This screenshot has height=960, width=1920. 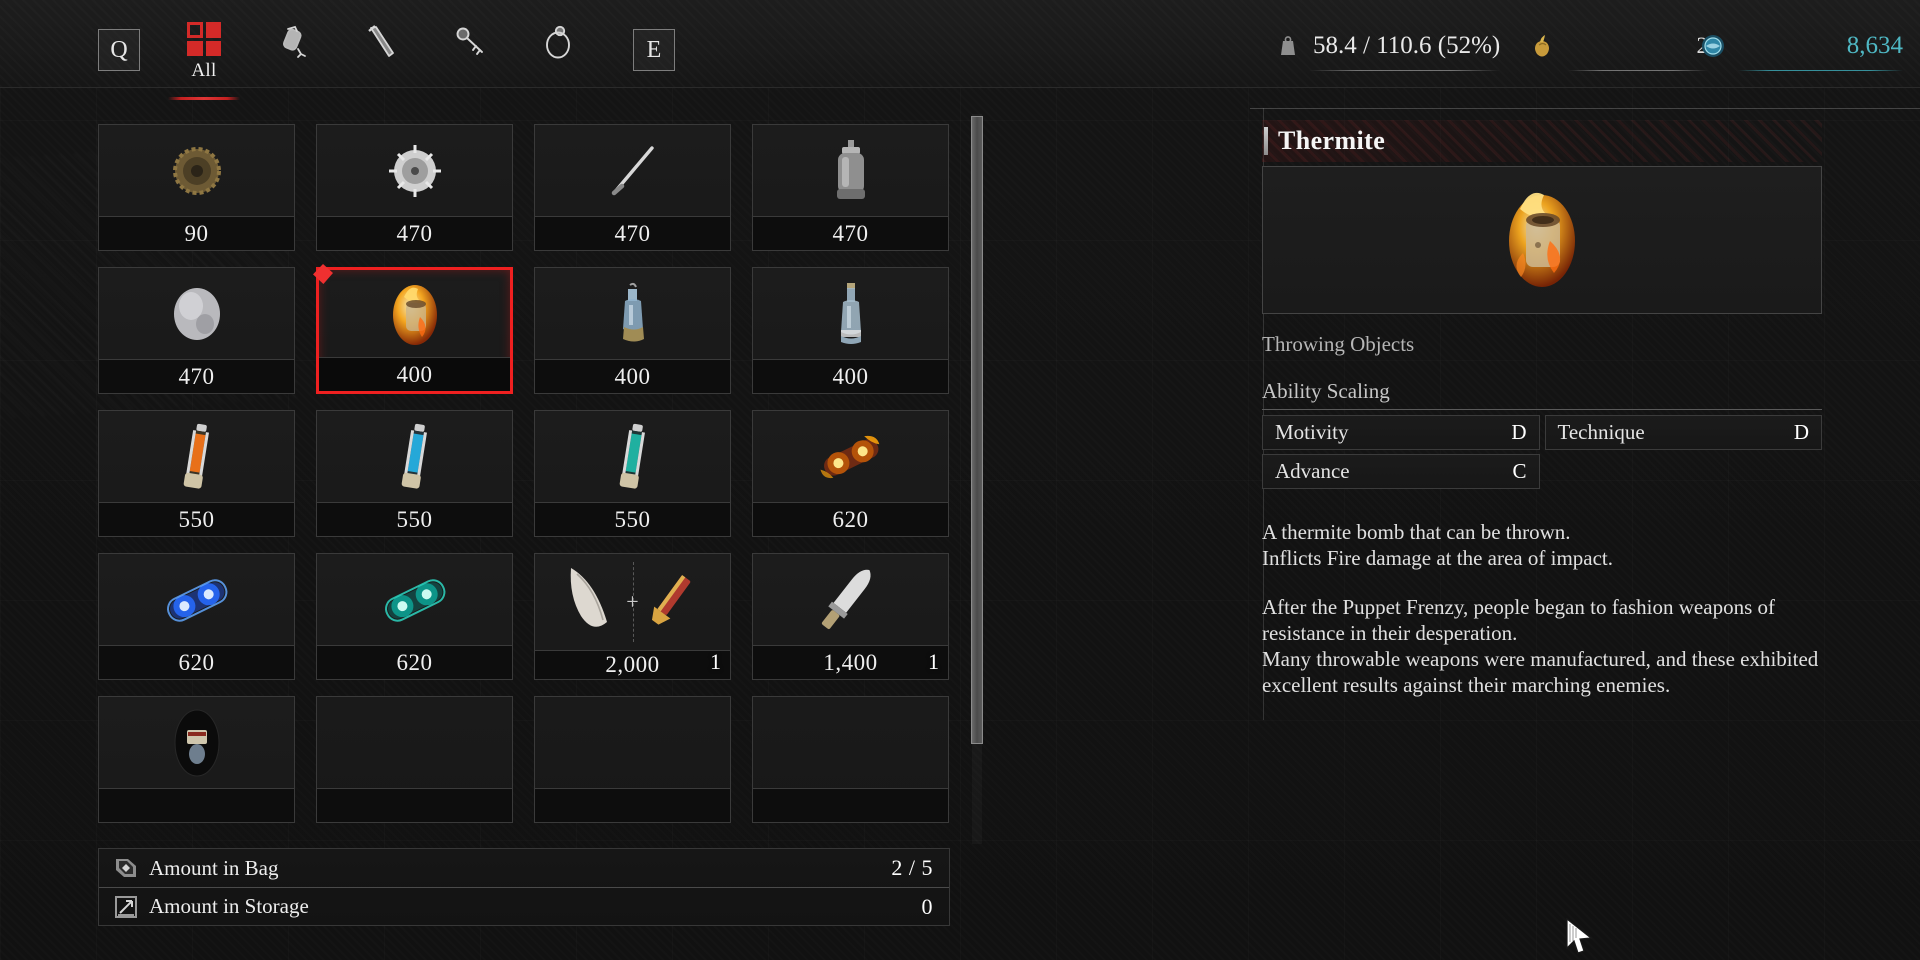 What do you see at coordinates (126, 907) in the screenshot?
I see `storage-icon` at bounding box center [126, 907].